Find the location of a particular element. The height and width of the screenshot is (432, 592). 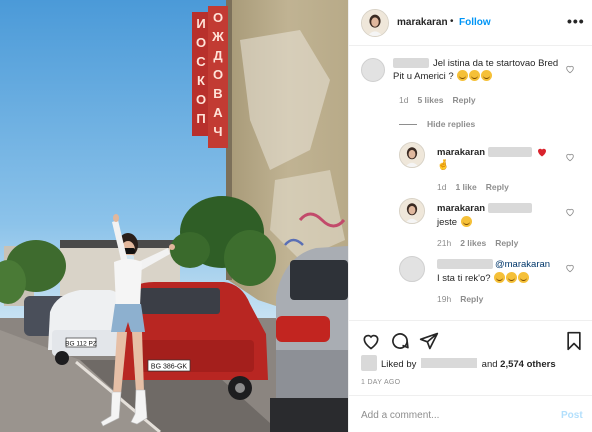

post-header: marakaran • Follow ••• is located at coordinates (470, 23).